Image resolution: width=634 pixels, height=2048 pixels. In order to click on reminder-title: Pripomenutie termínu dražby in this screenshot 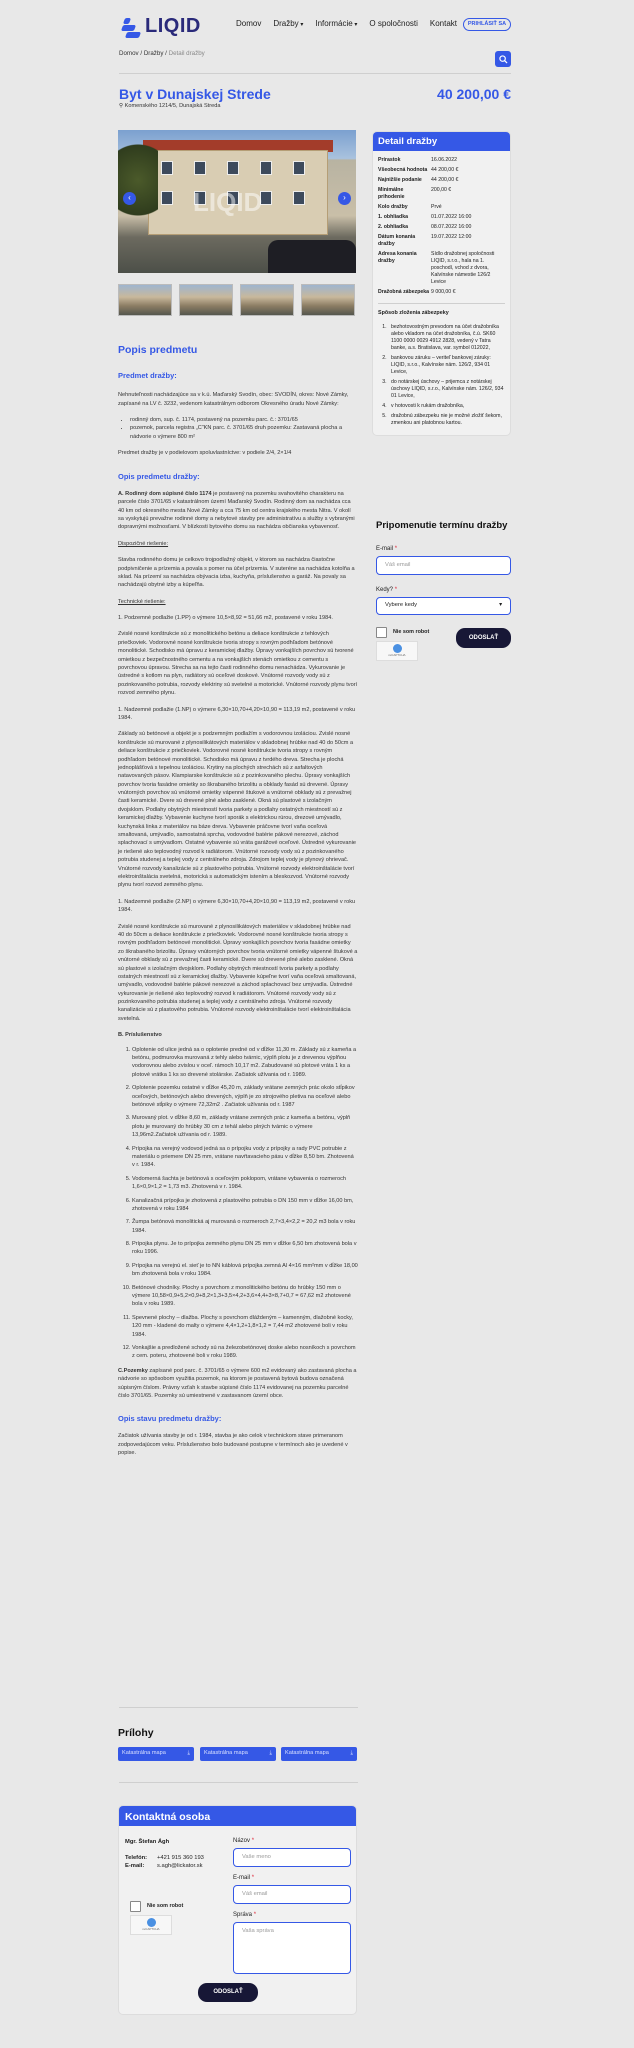, I will do `click(442, 525)`.